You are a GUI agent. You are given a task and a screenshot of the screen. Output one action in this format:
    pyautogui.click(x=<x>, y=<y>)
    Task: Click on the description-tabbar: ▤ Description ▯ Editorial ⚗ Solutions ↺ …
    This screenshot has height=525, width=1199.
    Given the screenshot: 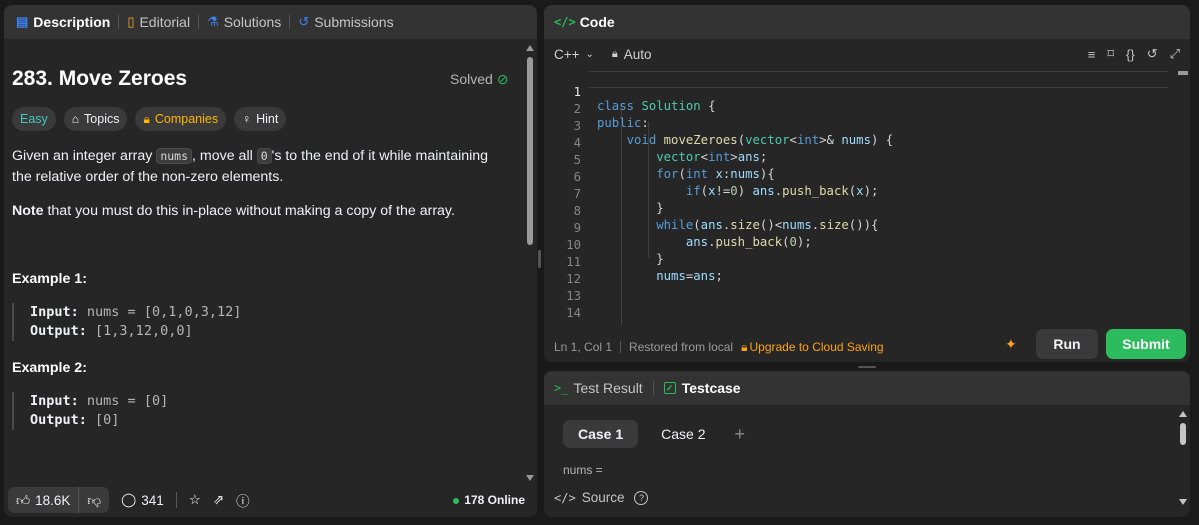 What is the action you would take?
    pyautogui.click(x=270, y=22)
    